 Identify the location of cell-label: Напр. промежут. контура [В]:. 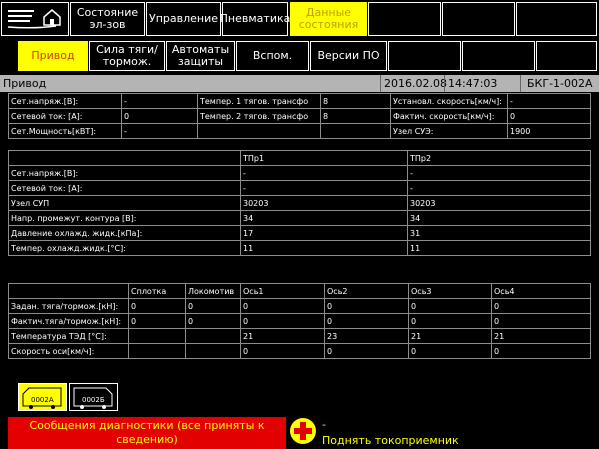
(124, 218).